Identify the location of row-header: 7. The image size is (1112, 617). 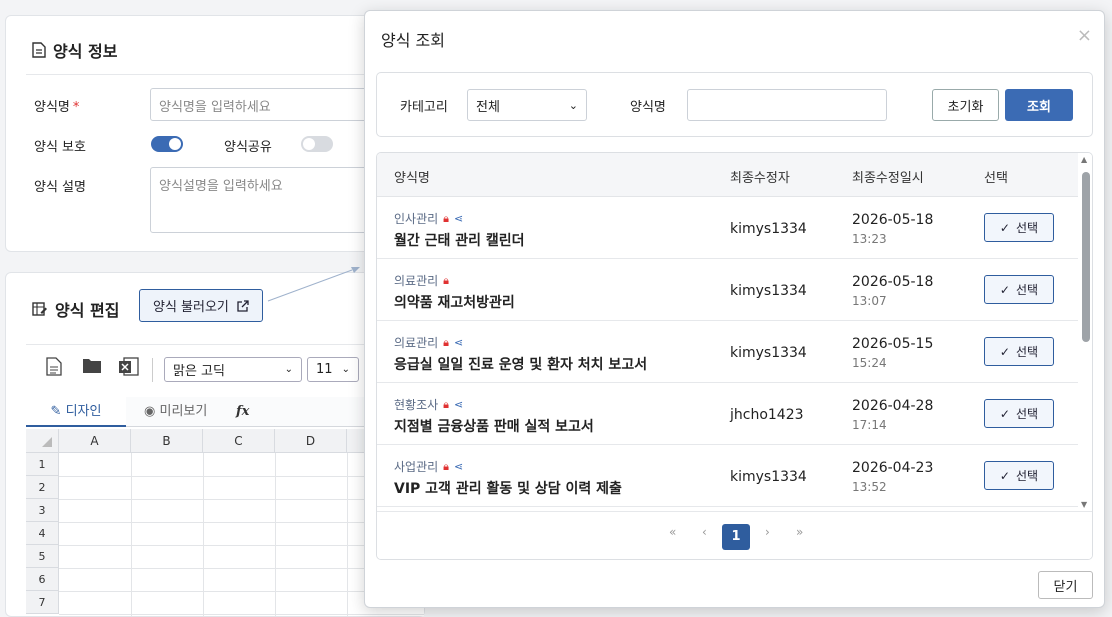
(42, 602).